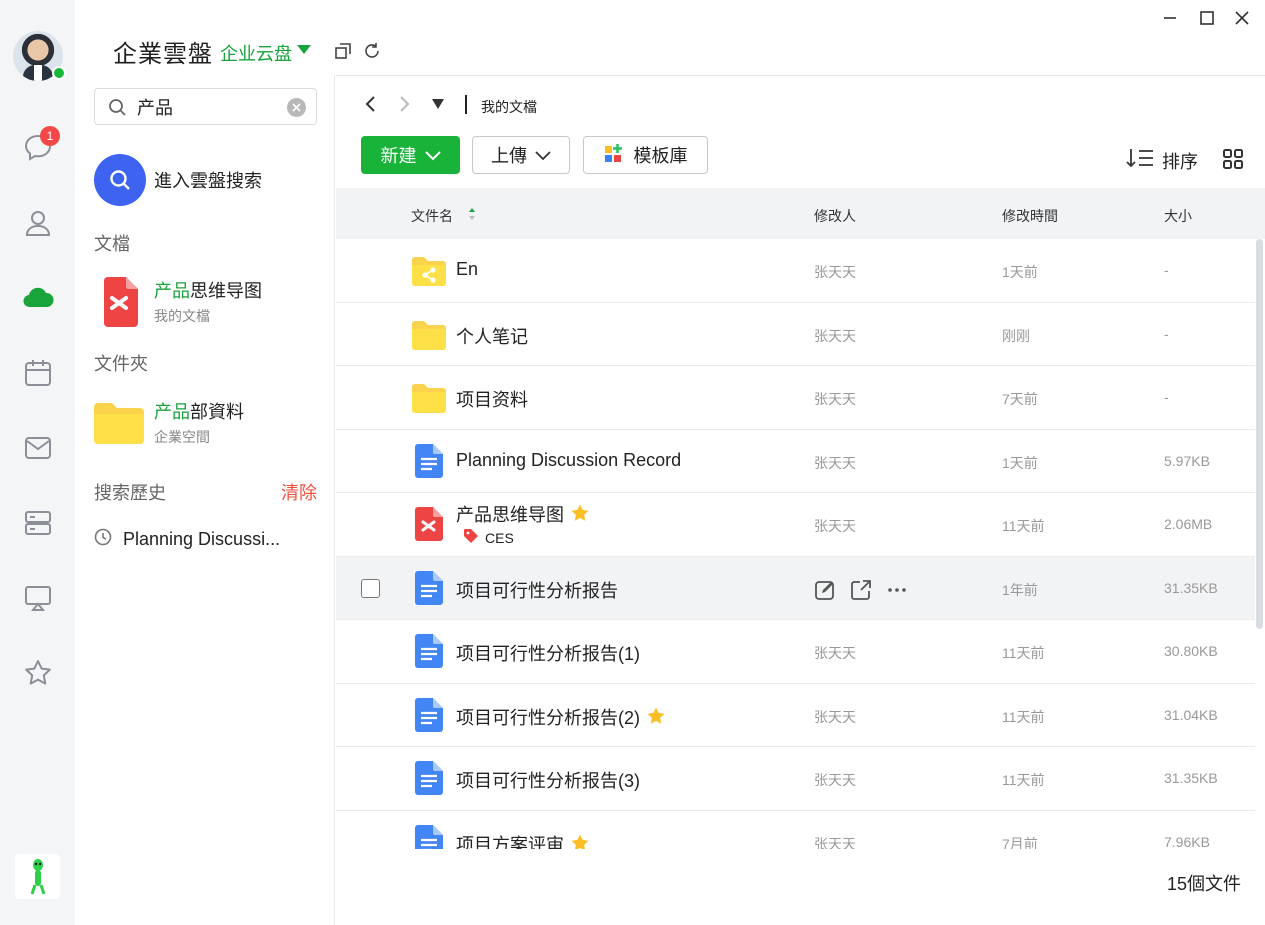 This screenshot has width=1265, height=925. I want to click on file-name: 项目方案评审, so click(523, 840).